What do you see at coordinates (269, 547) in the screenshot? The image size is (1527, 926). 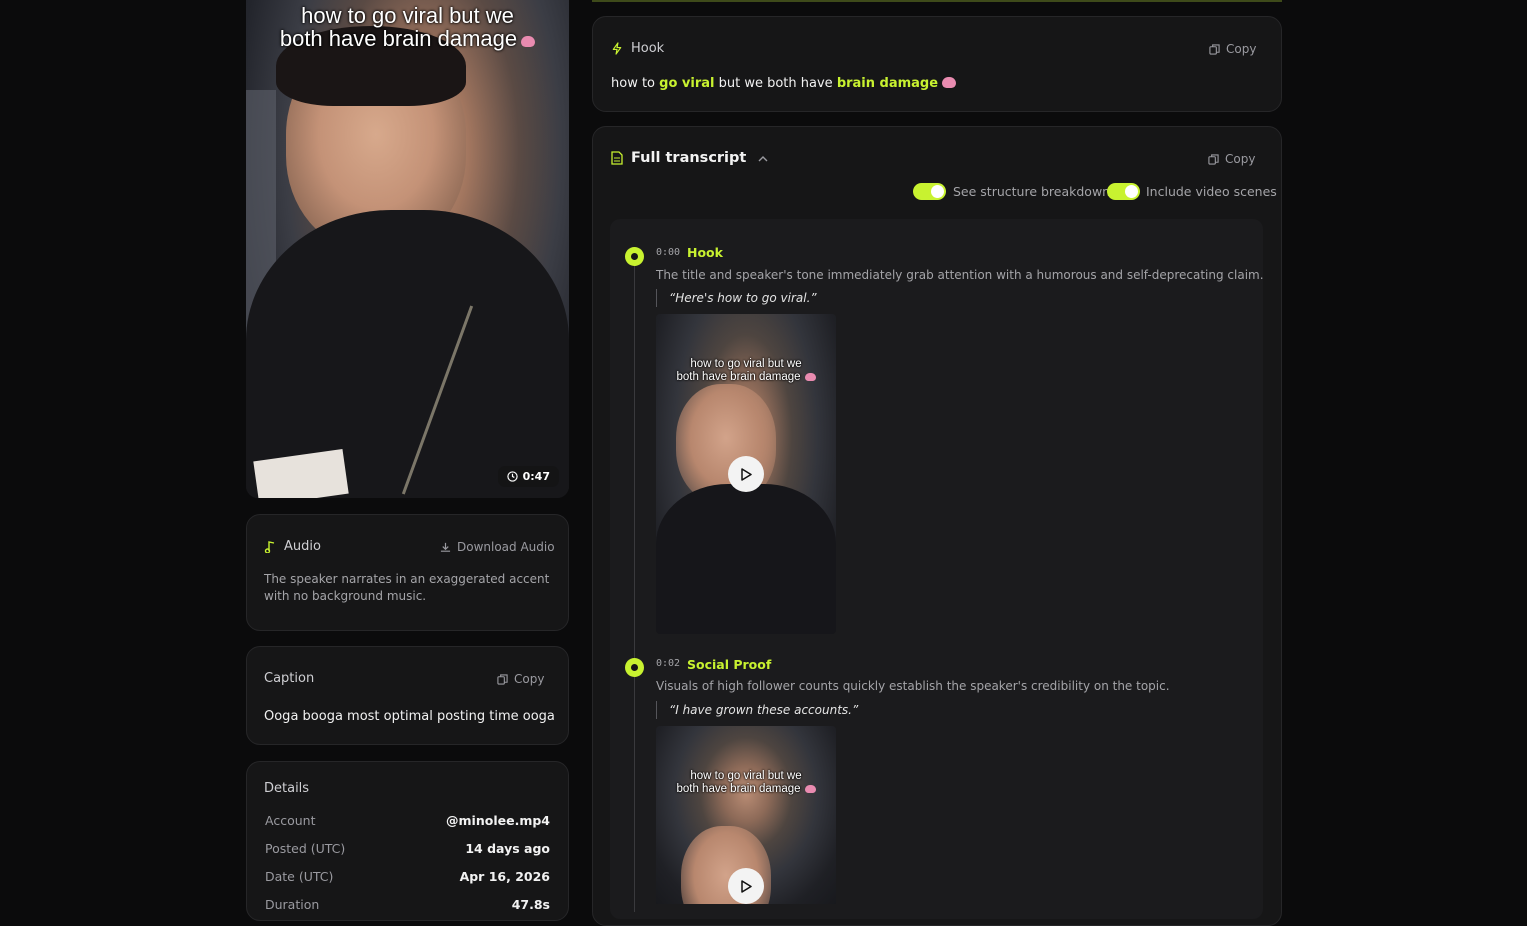 I see `music-note-icon` at bounding box center [269, 547].